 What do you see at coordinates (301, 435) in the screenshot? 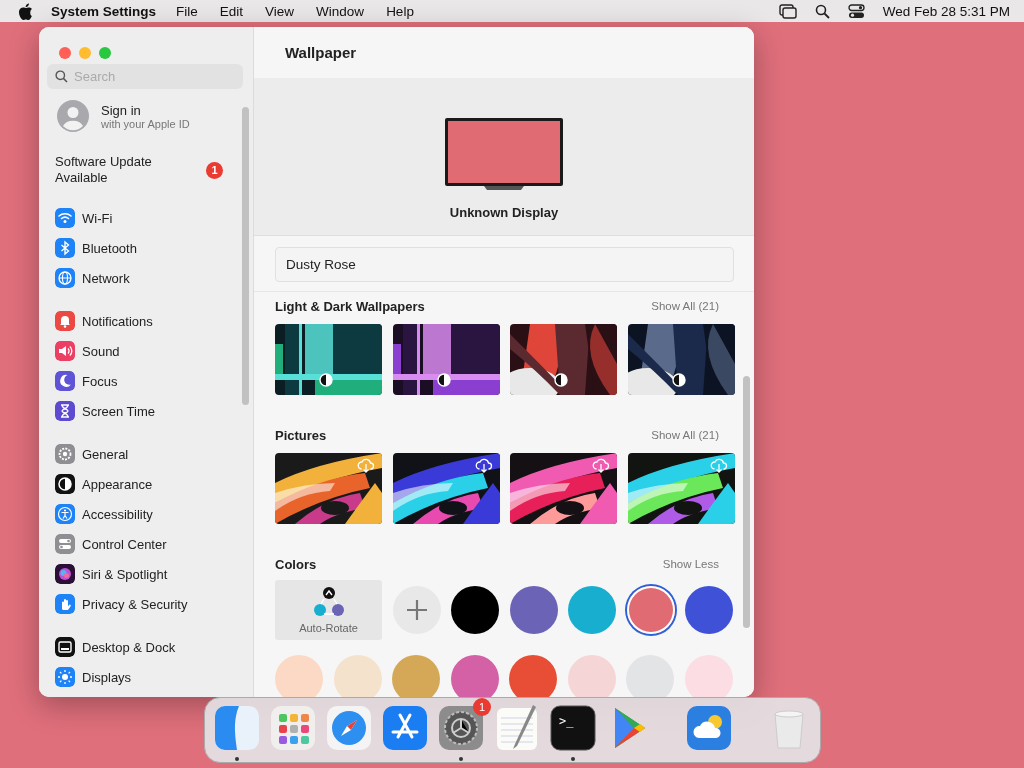
I see `section-title: Pictures` at bounding box center [301, 435].